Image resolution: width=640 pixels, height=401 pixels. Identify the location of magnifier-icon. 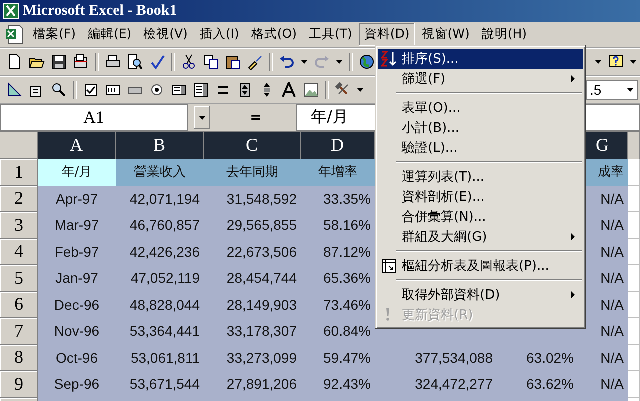
(59, 90).